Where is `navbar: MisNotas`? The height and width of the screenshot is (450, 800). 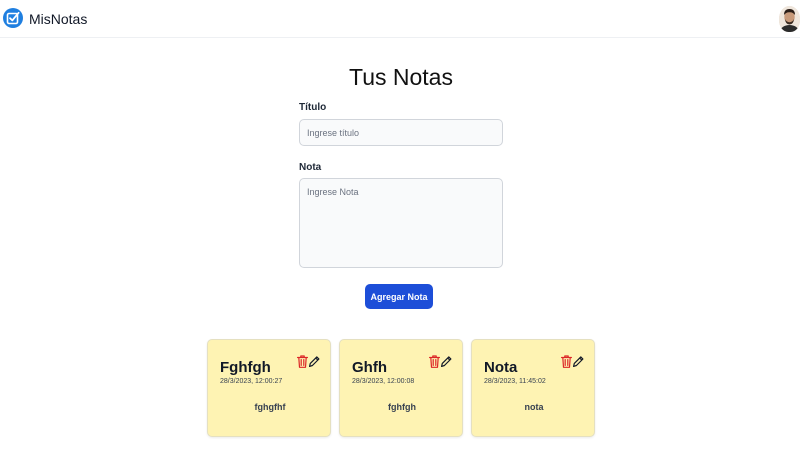
navbar: MisNotas is located at coordinates (400, 19).